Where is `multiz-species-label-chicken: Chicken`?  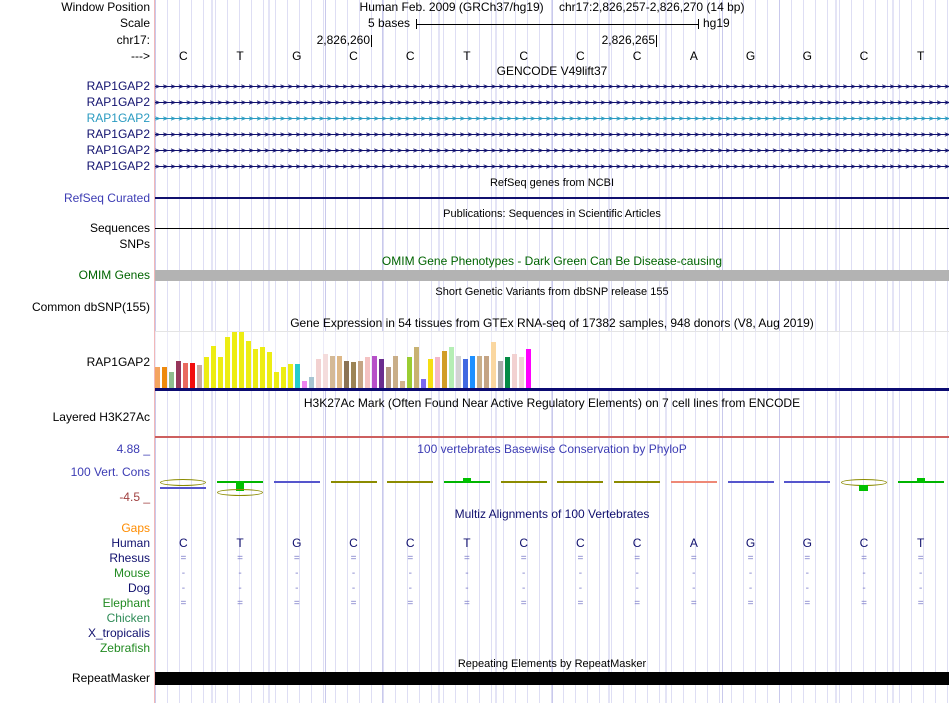
multiz-species-label-chicken: Chicken is located at coordinates (75, 618).